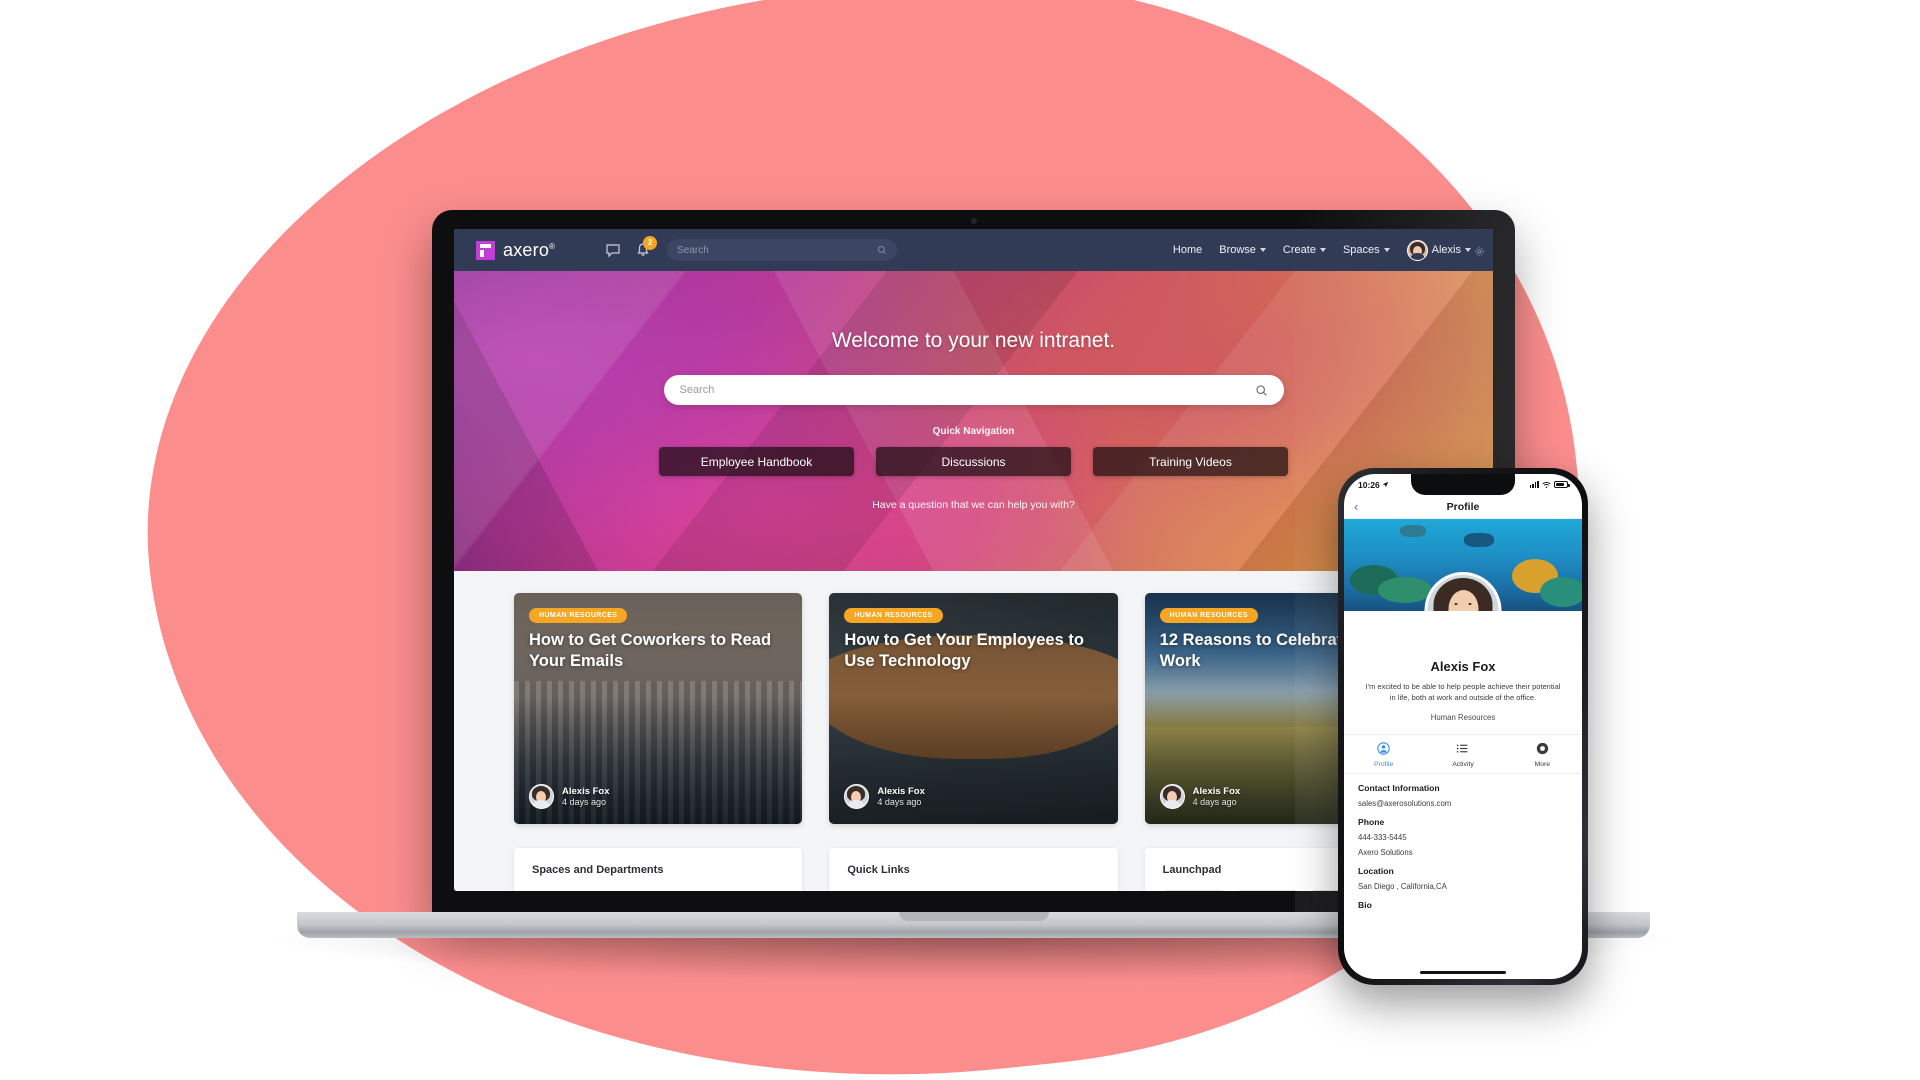 The height and width of the screenshot is (1080, 1920). What do you see at coordinates (1463, 666) in the screenshot?
I see `profile-name: Alexis Fox` at bounding box center [1463, 666].